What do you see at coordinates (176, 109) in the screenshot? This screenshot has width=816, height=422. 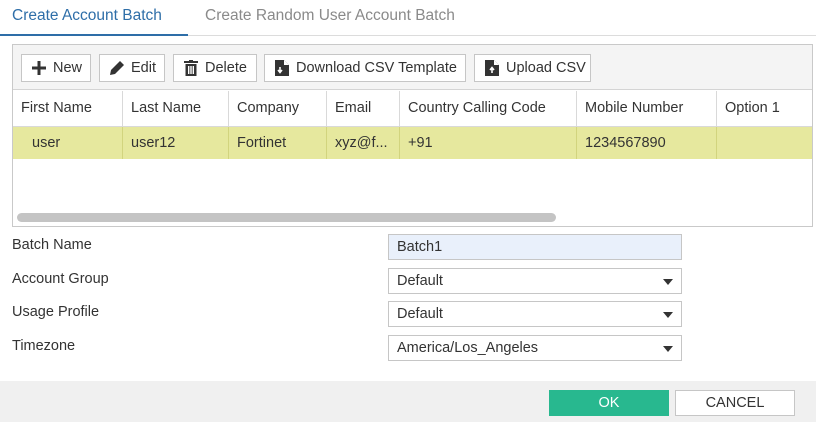 I see `column-header-last-name: Last Name` at bounding box center [176, 109].